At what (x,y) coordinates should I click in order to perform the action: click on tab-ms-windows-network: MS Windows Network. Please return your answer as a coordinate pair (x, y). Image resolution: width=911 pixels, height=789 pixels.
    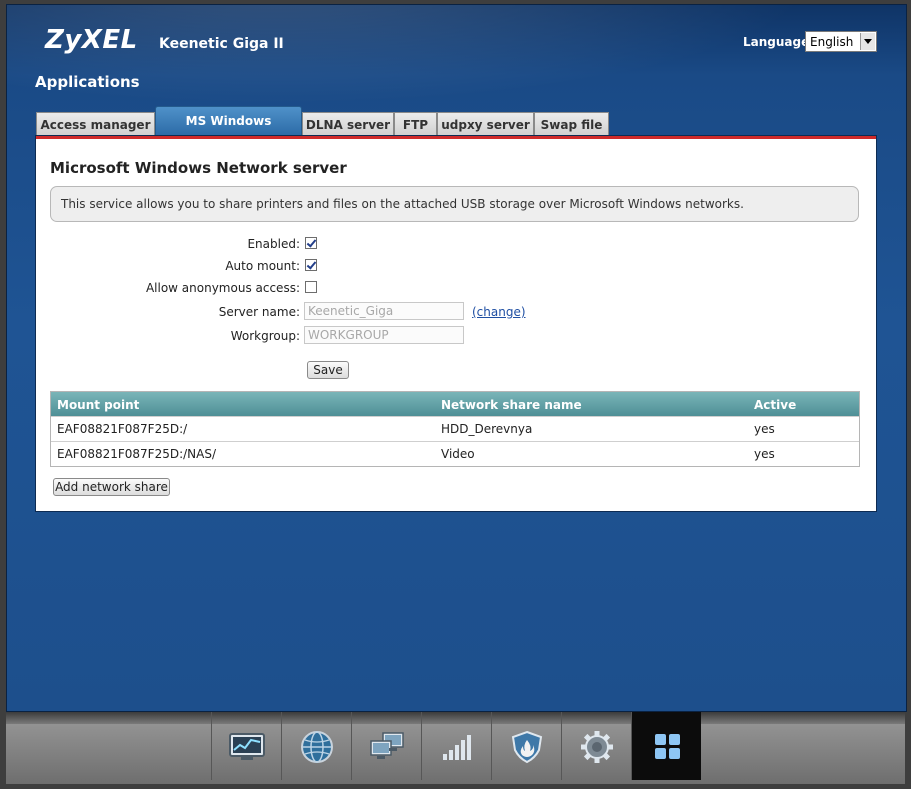
    Looking at the image, I should click on (228, 131).